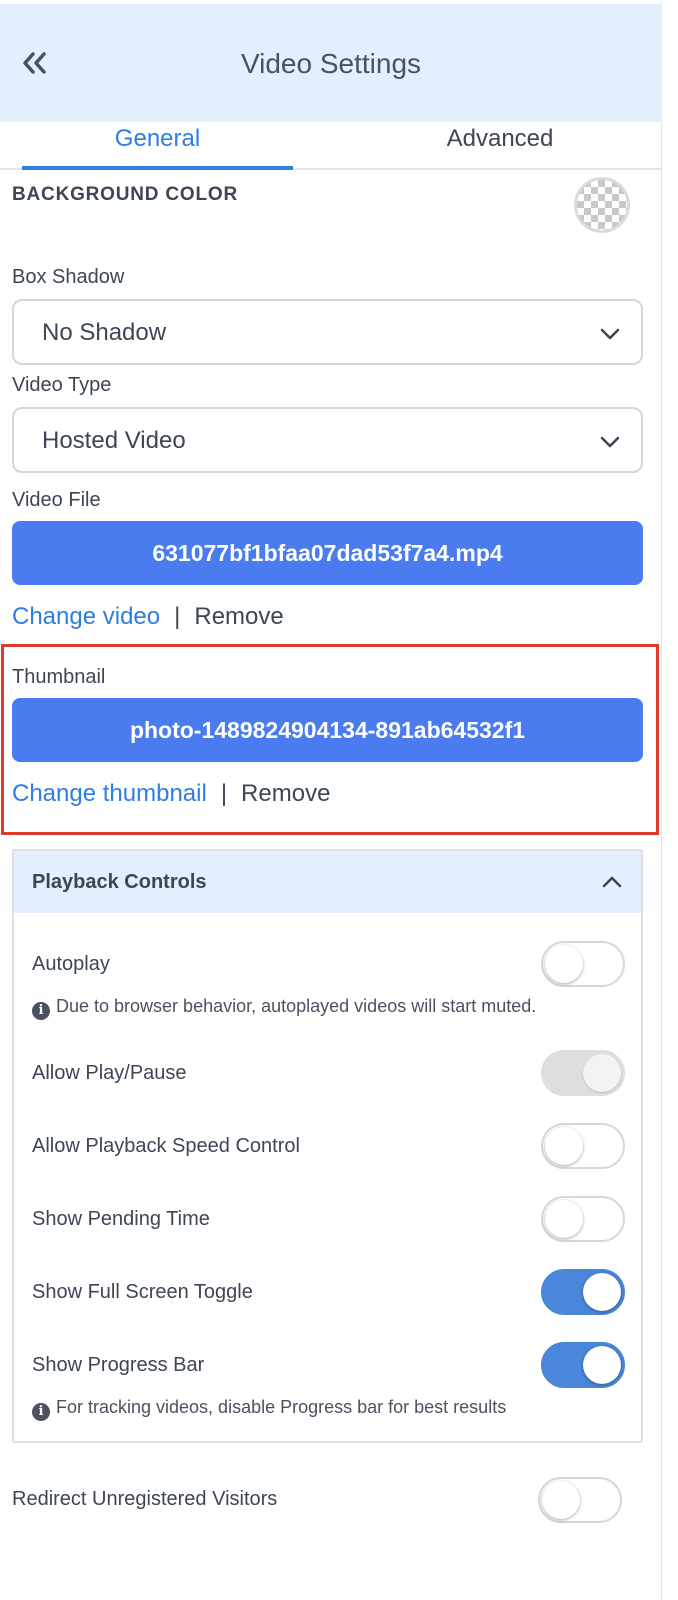 The image size is (678, 1600). What do you see at coordinates (114, 440) in the screenshot?
I see `video-type-value: Hosted Video` at bounding box center [114, 440].